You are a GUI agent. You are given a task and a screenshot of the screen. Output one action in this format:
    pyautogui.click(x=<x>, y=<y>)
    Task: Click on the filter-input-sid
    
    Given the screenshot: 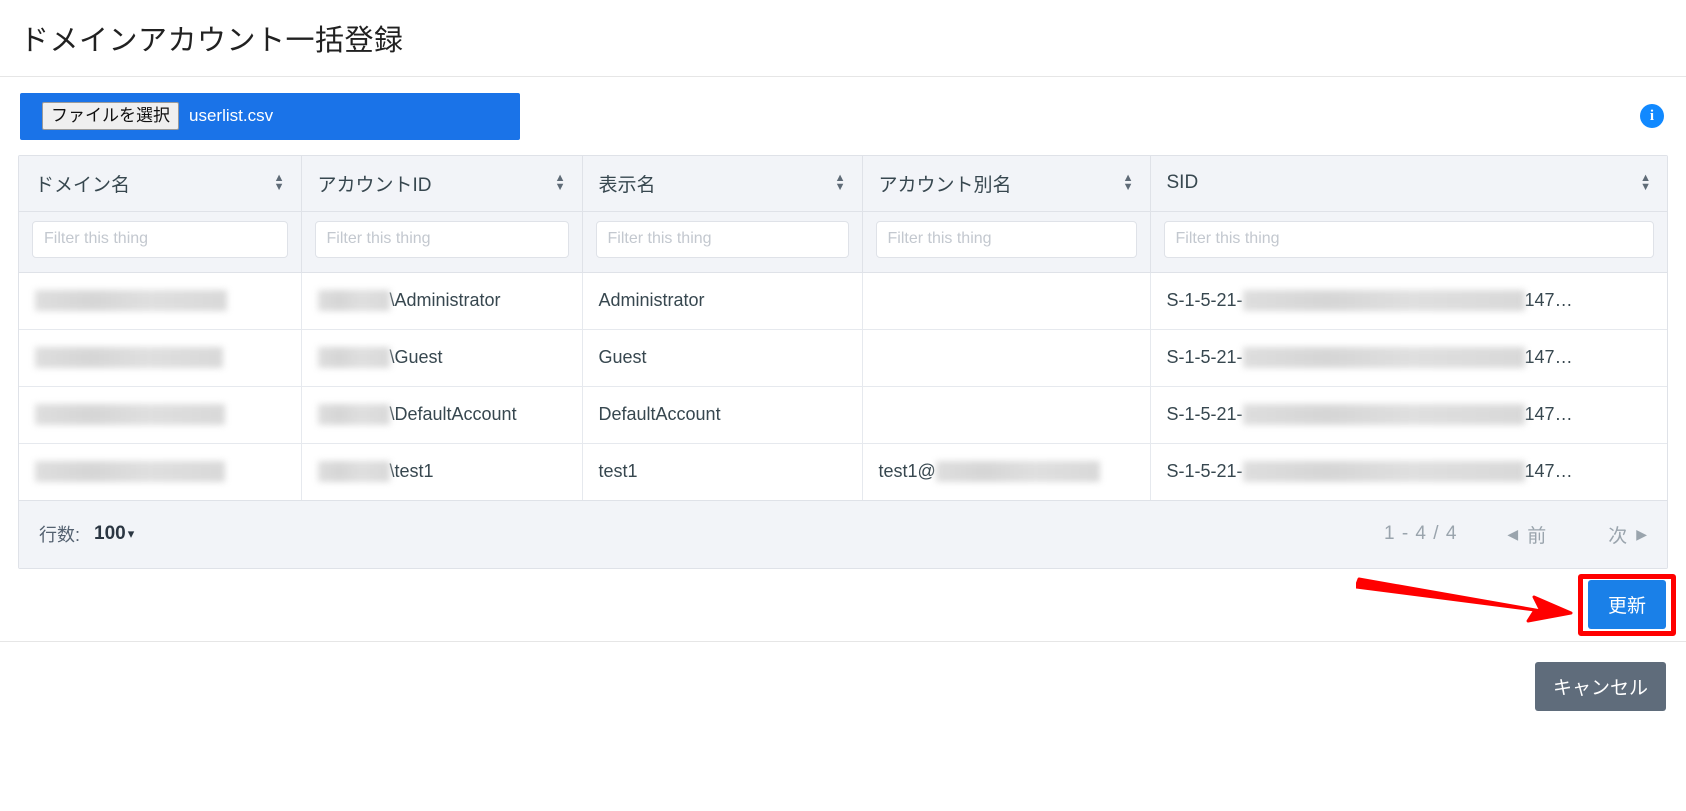 What is the action you would take?
    pyautogui.click(x=1408, y=239)
    